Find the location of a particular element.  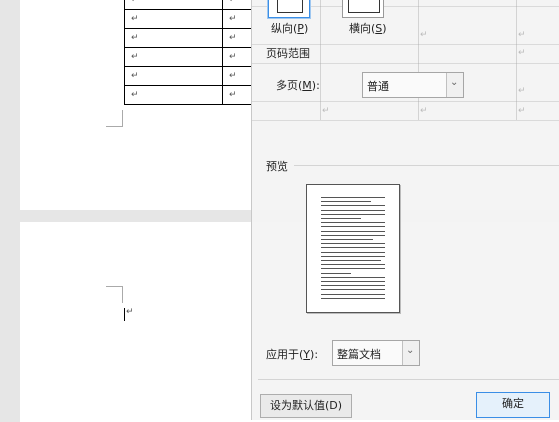

ok-button: 确定 is located at coordinates (513, 405).